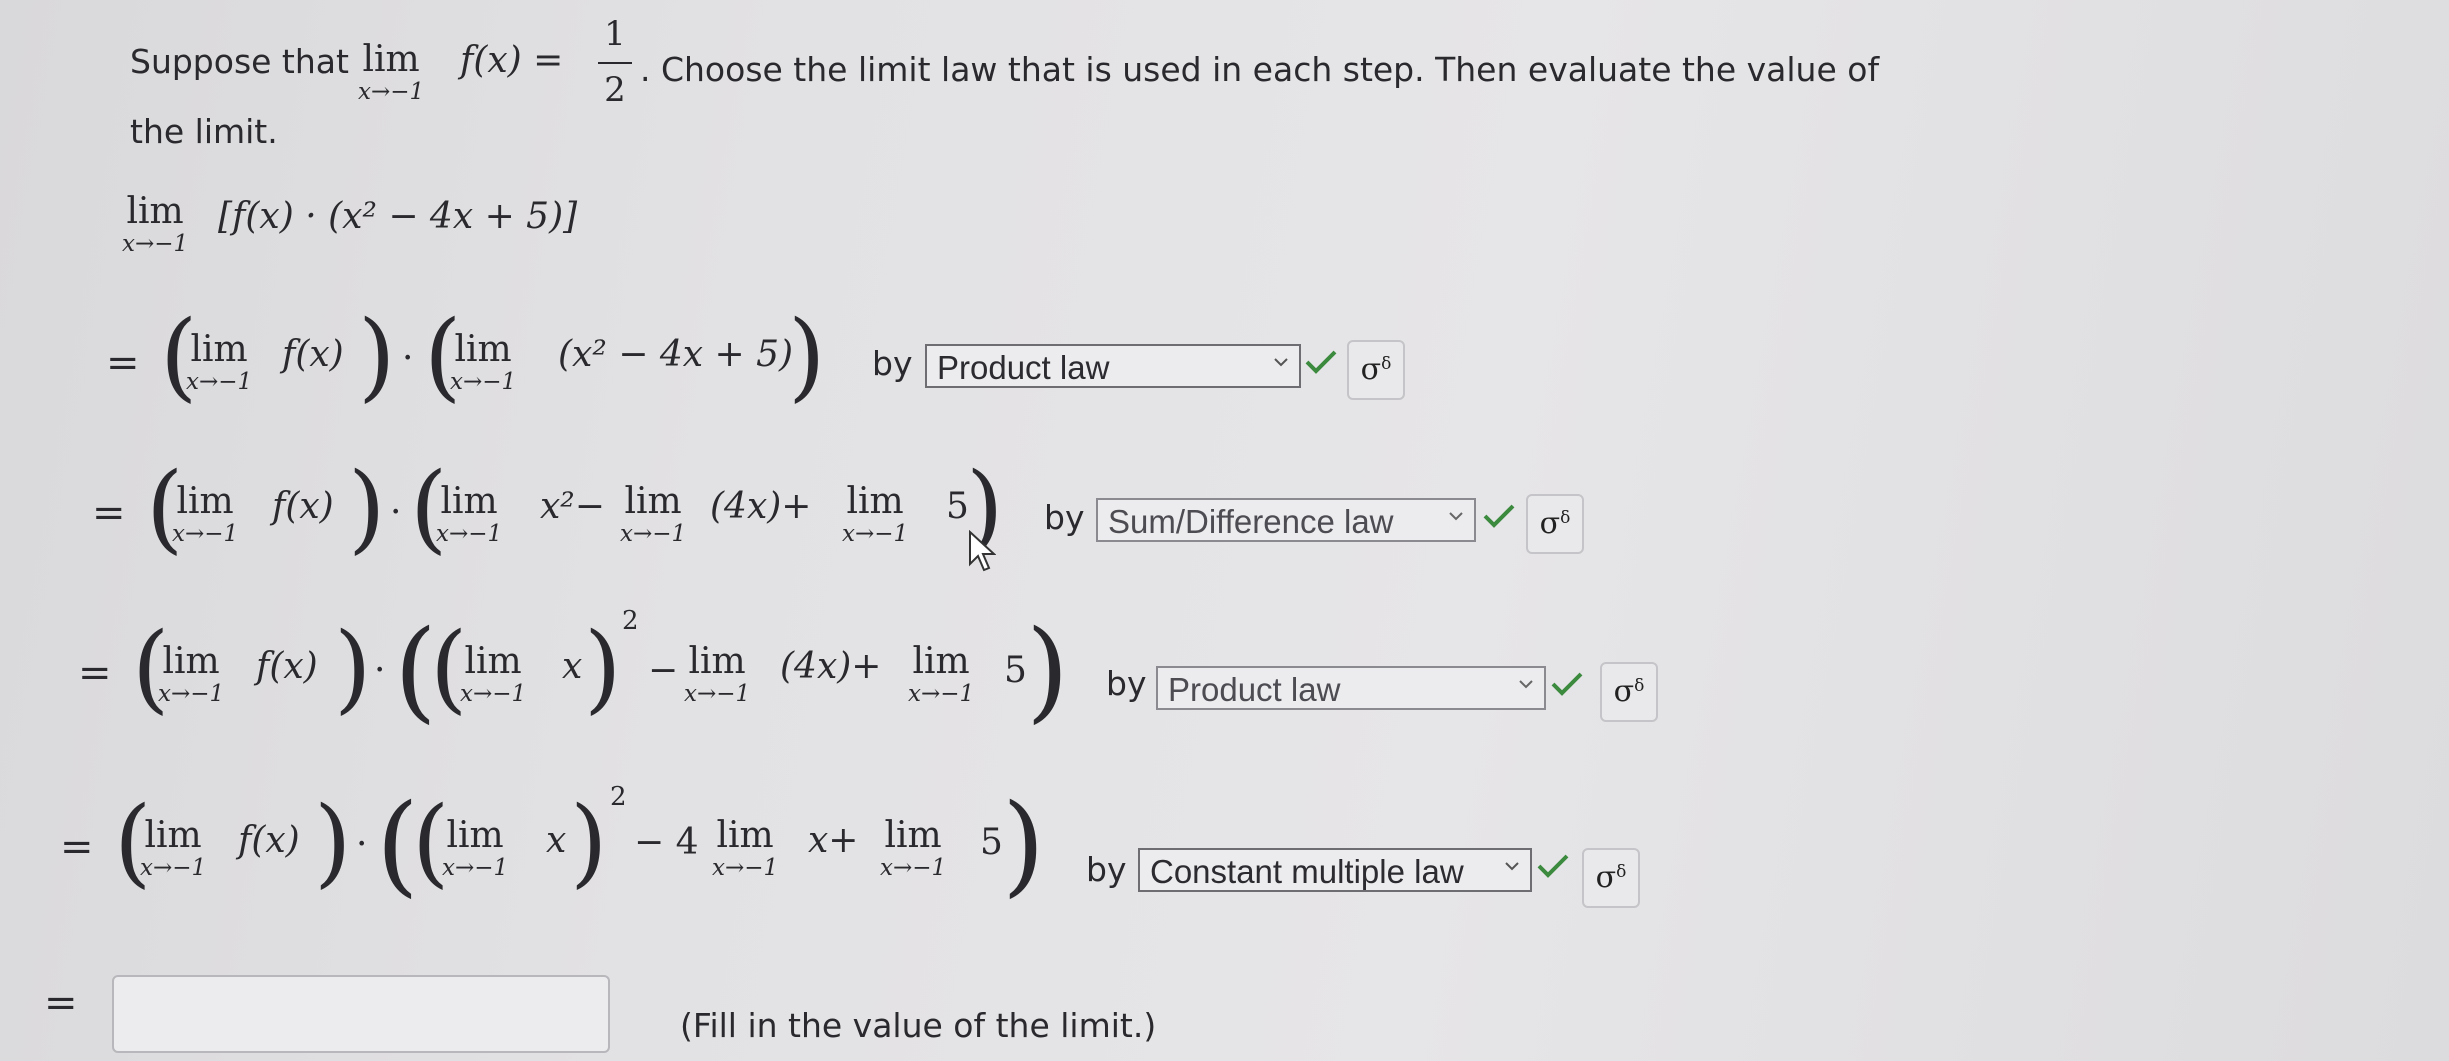  What do you see at coordinates (572, 666) in the screenshot?
I see `step3-x: x` at bounding box center [572, 666].